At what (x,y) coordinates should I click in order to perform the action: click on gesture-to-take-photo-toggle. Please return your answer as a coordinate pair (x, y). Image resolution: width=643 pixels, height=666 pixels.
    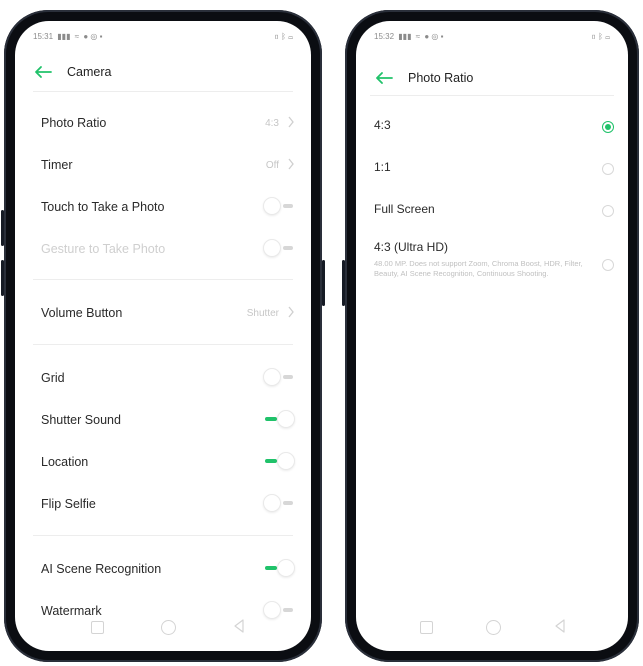
    Looking at the image, I should click on (279, 248).